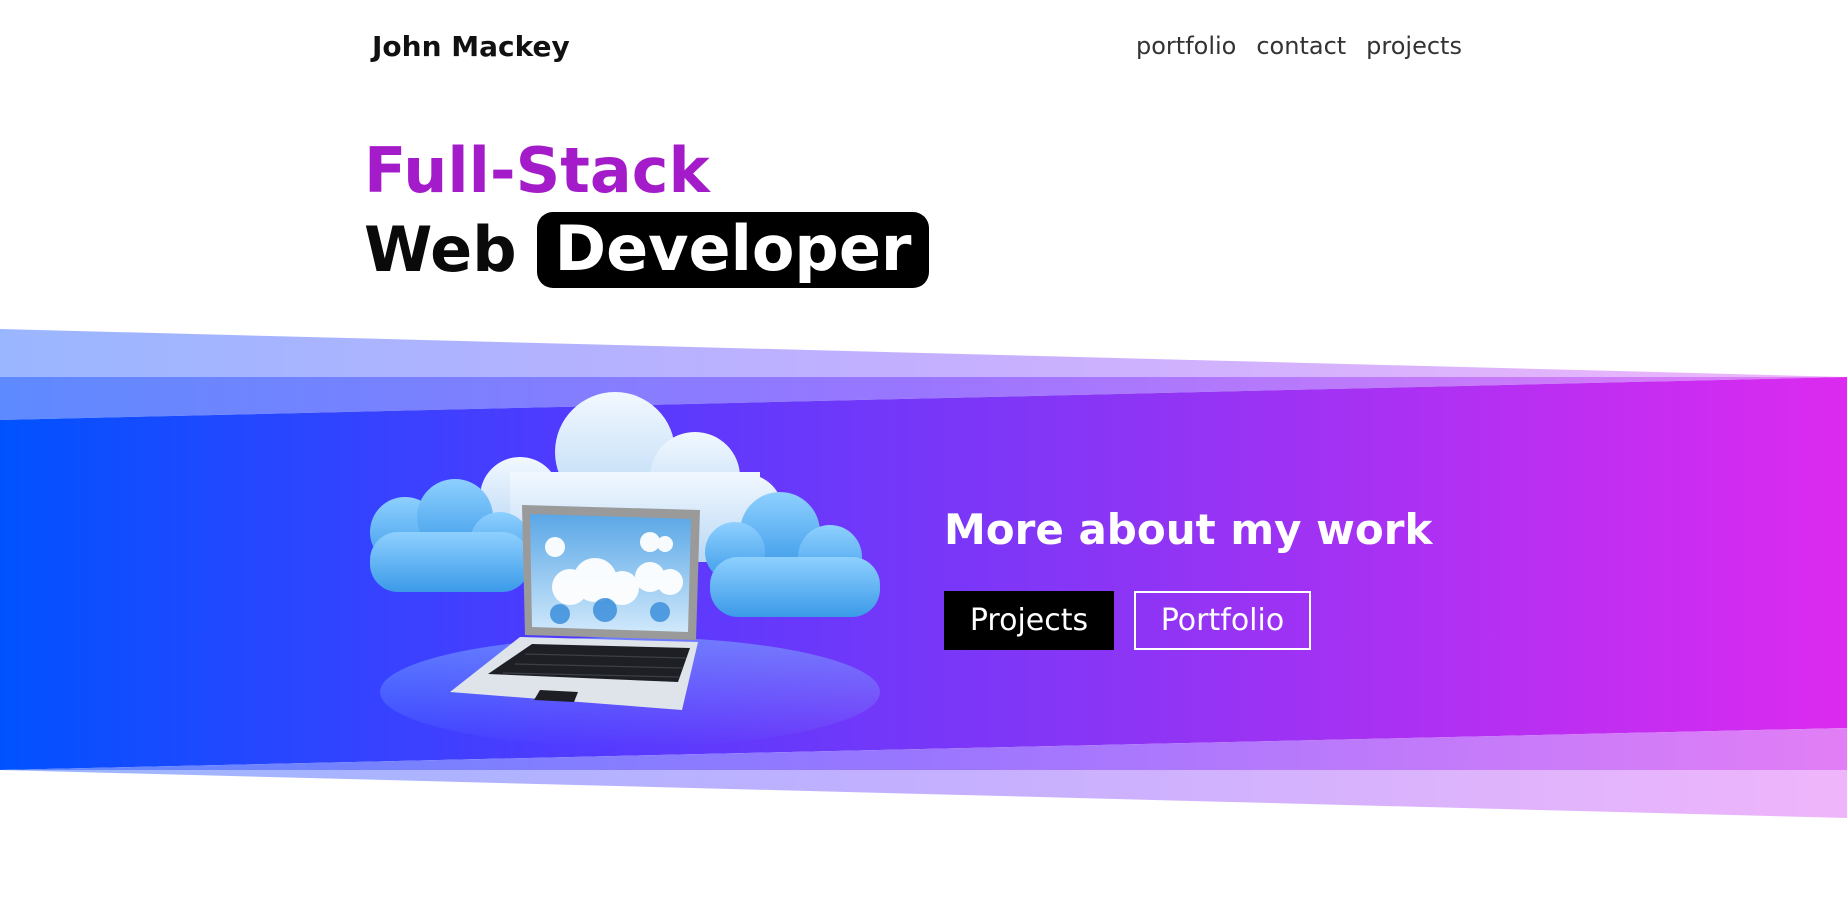 The image size is (1847, 899). Describe the element at coordinates (625, 569) in the screenshot. I see `cloud-laptop-icon` at that location.